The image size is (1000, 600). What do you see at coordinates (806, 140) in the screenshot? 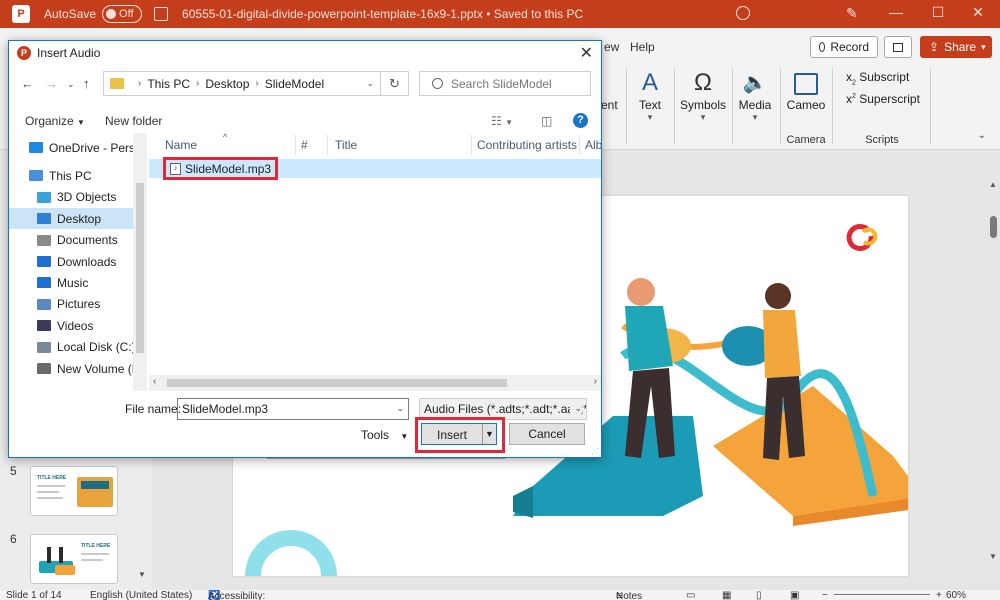
I see `camera-group-label: Camera` at bounding box center [806, 140].